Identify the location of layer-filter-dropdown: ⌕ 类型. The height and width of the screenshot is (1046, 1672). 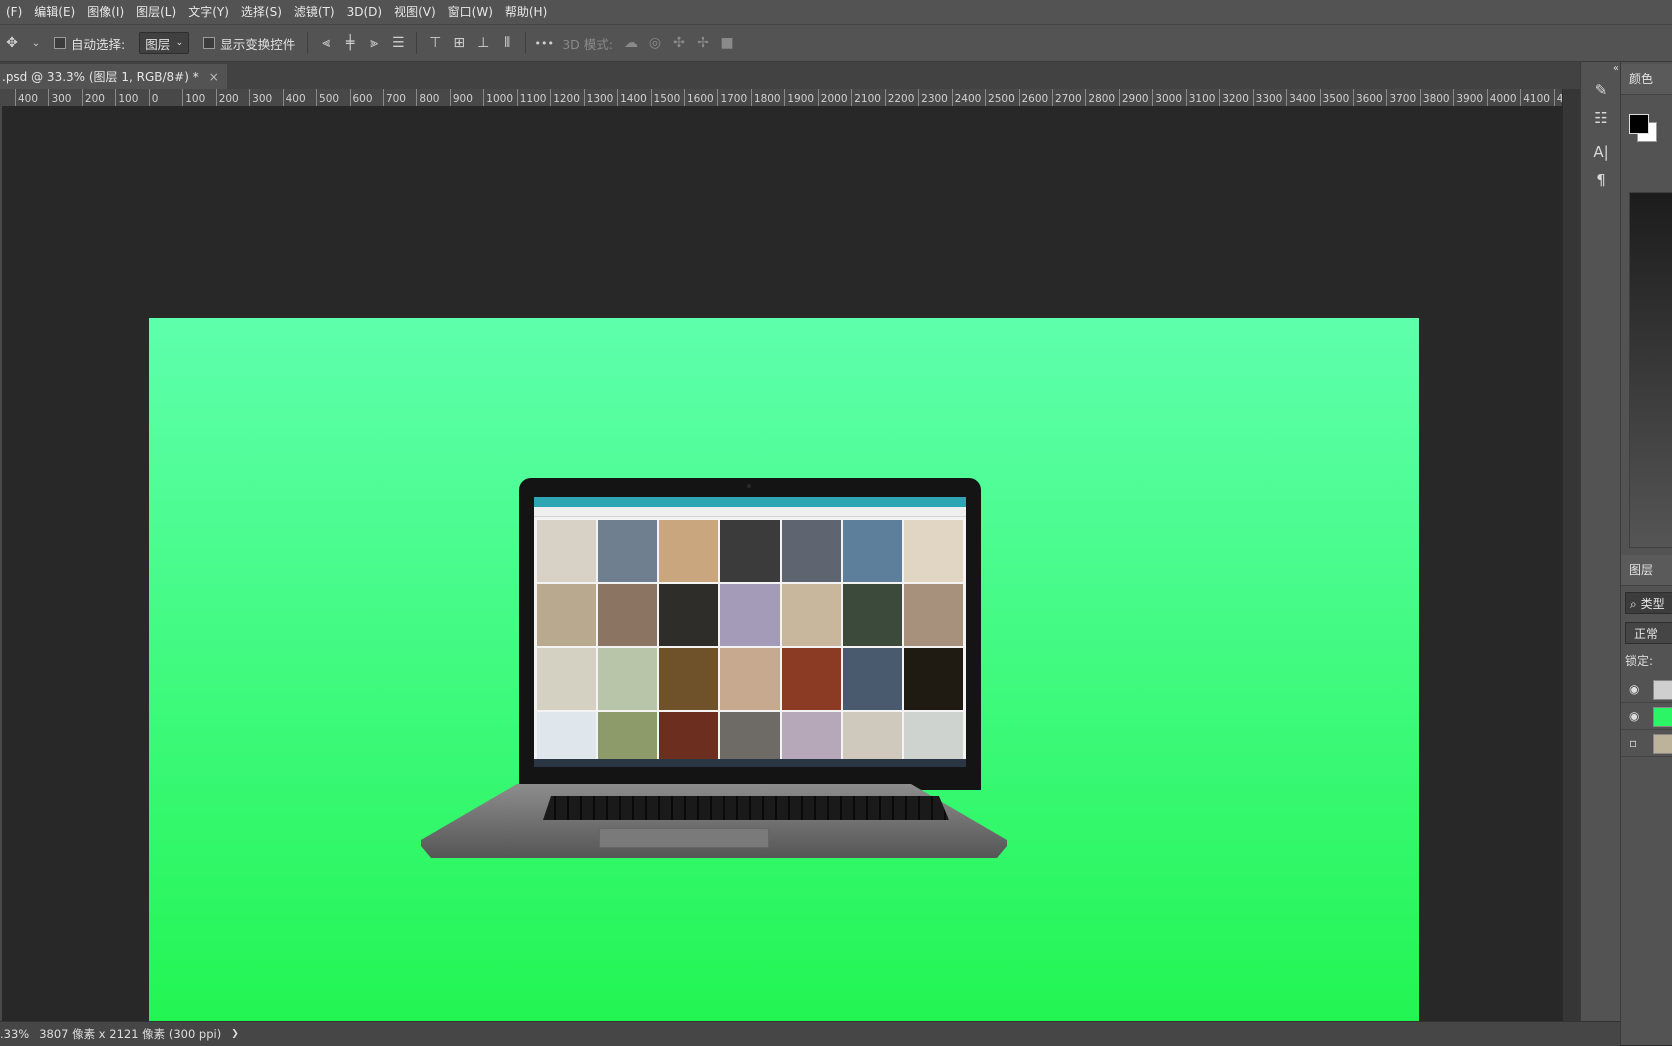
(1648, 603).